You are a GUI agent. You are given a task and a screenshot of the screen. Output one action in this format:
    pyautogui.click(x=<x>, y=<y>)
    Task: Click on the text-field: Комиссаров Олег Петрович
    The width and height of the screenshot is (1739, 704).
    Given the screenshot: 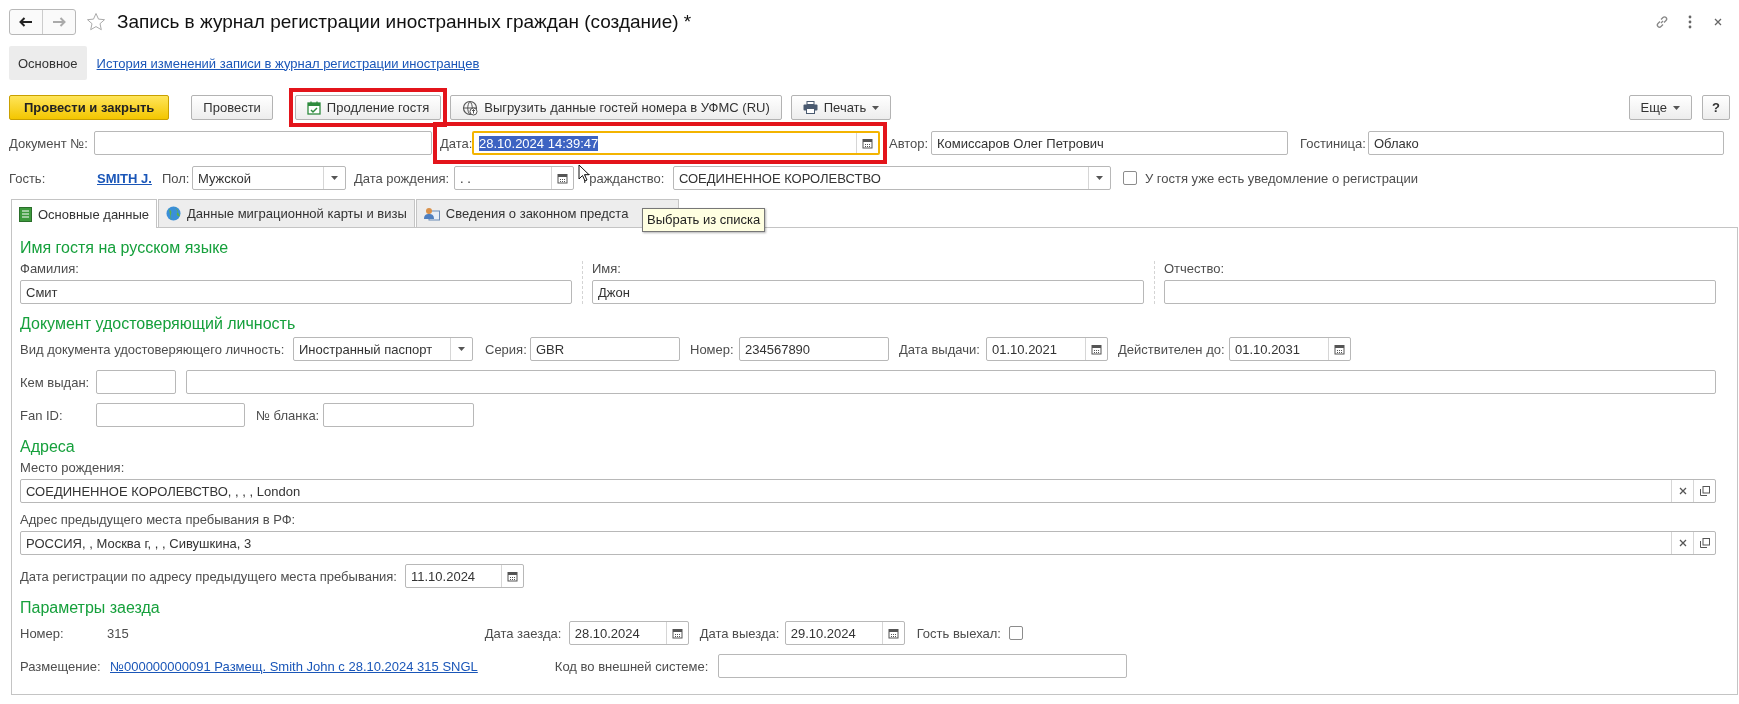 What is the action you would take?
    pyautogui.click(x=1109, y=143)
    